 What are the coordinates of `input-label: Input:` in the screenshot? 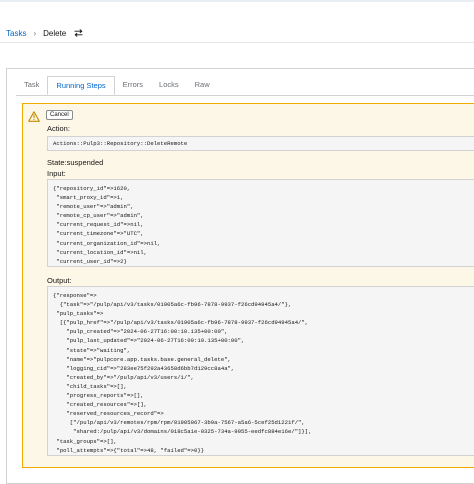 It's located at (56, 173).